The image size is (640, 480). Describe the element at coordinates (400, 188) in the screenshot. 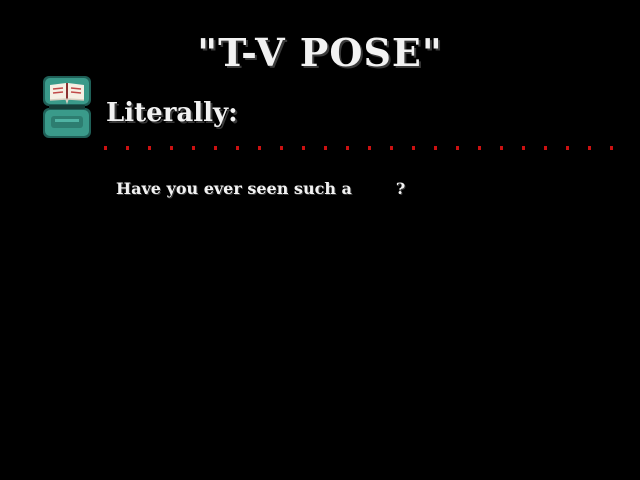

I see `dialog-text-after: ?` at that location.